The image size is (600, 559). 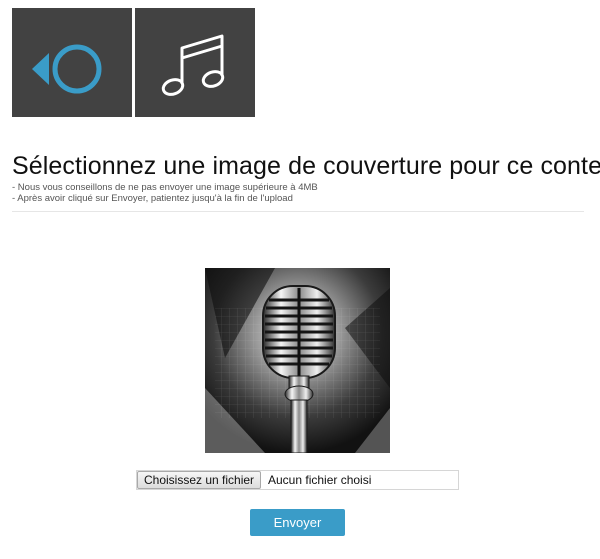 What do you see at coordinates (298, 211) in the screenshot?
I see `divider` at bounding box center [298, 211].